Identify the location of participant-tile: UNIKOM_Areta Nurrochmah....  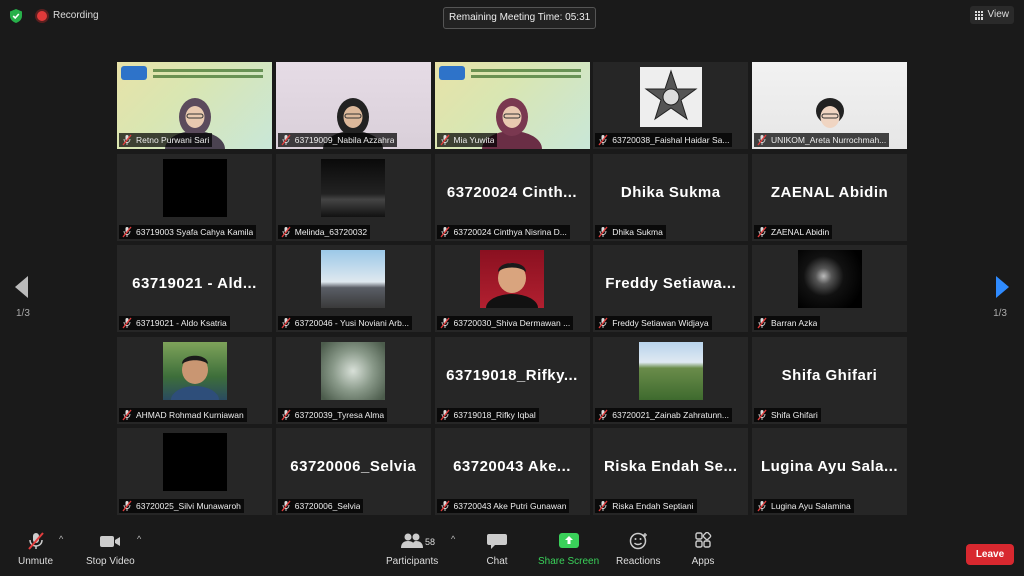
(829, 105).